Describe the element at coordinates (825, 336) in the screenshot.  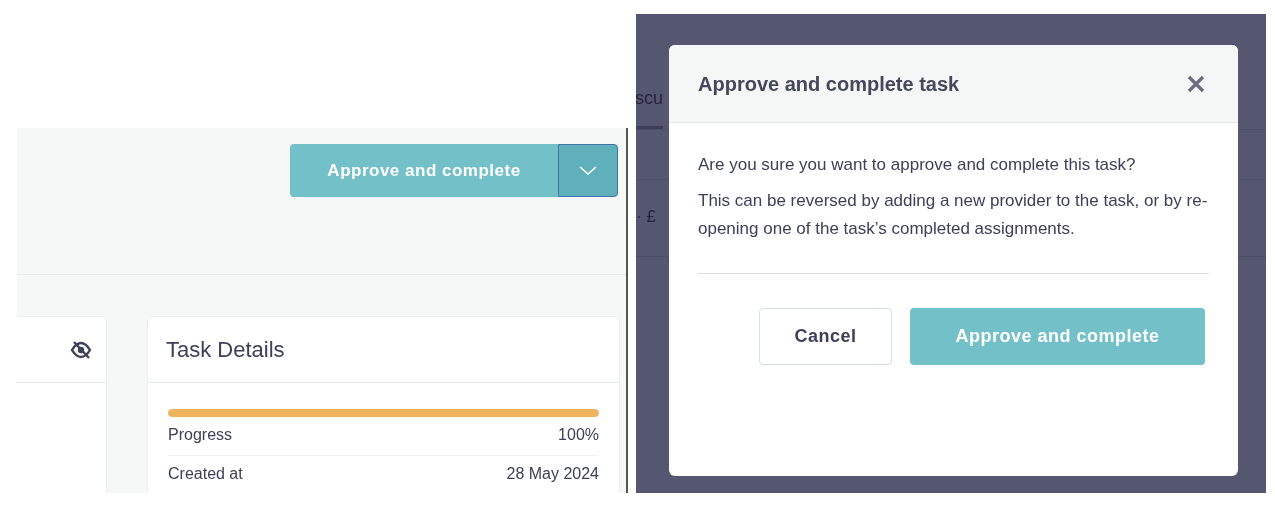
I see `cancel-button: Cancel` at that location.